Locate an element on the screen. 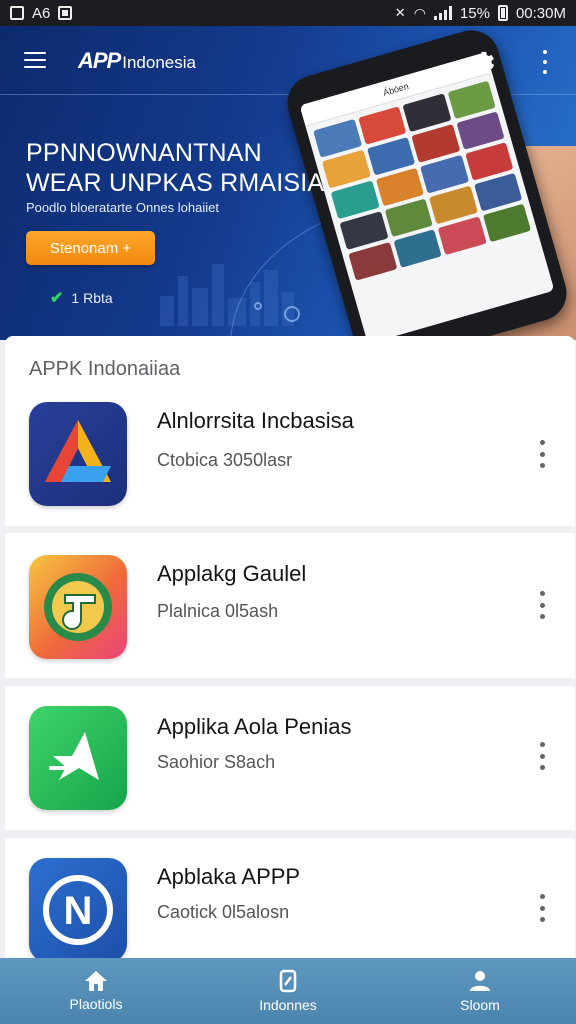 The width and height of the screenshot is (576, 1024). music-note-icon is located at coordinates (78, 607).